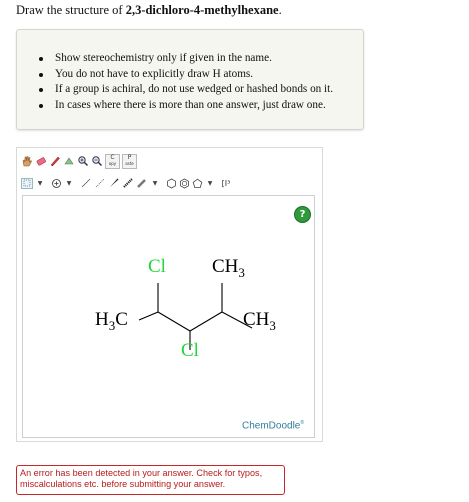 This screenshot has width=469, height=502. What do you see at coordinates (280, 10) in the screenshot?
I see `question-suffix: .` at bounding box center [280, 10].